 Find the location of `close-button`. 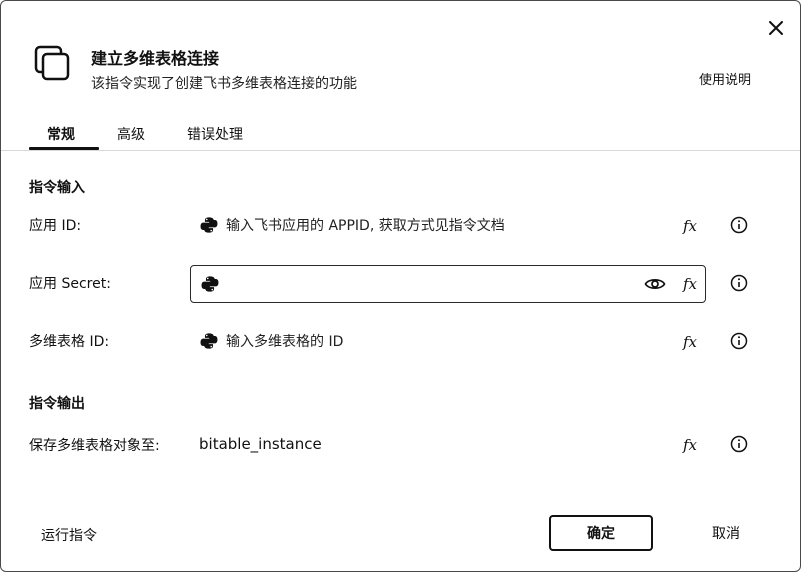

close-button is located at coordinates (776, 28).